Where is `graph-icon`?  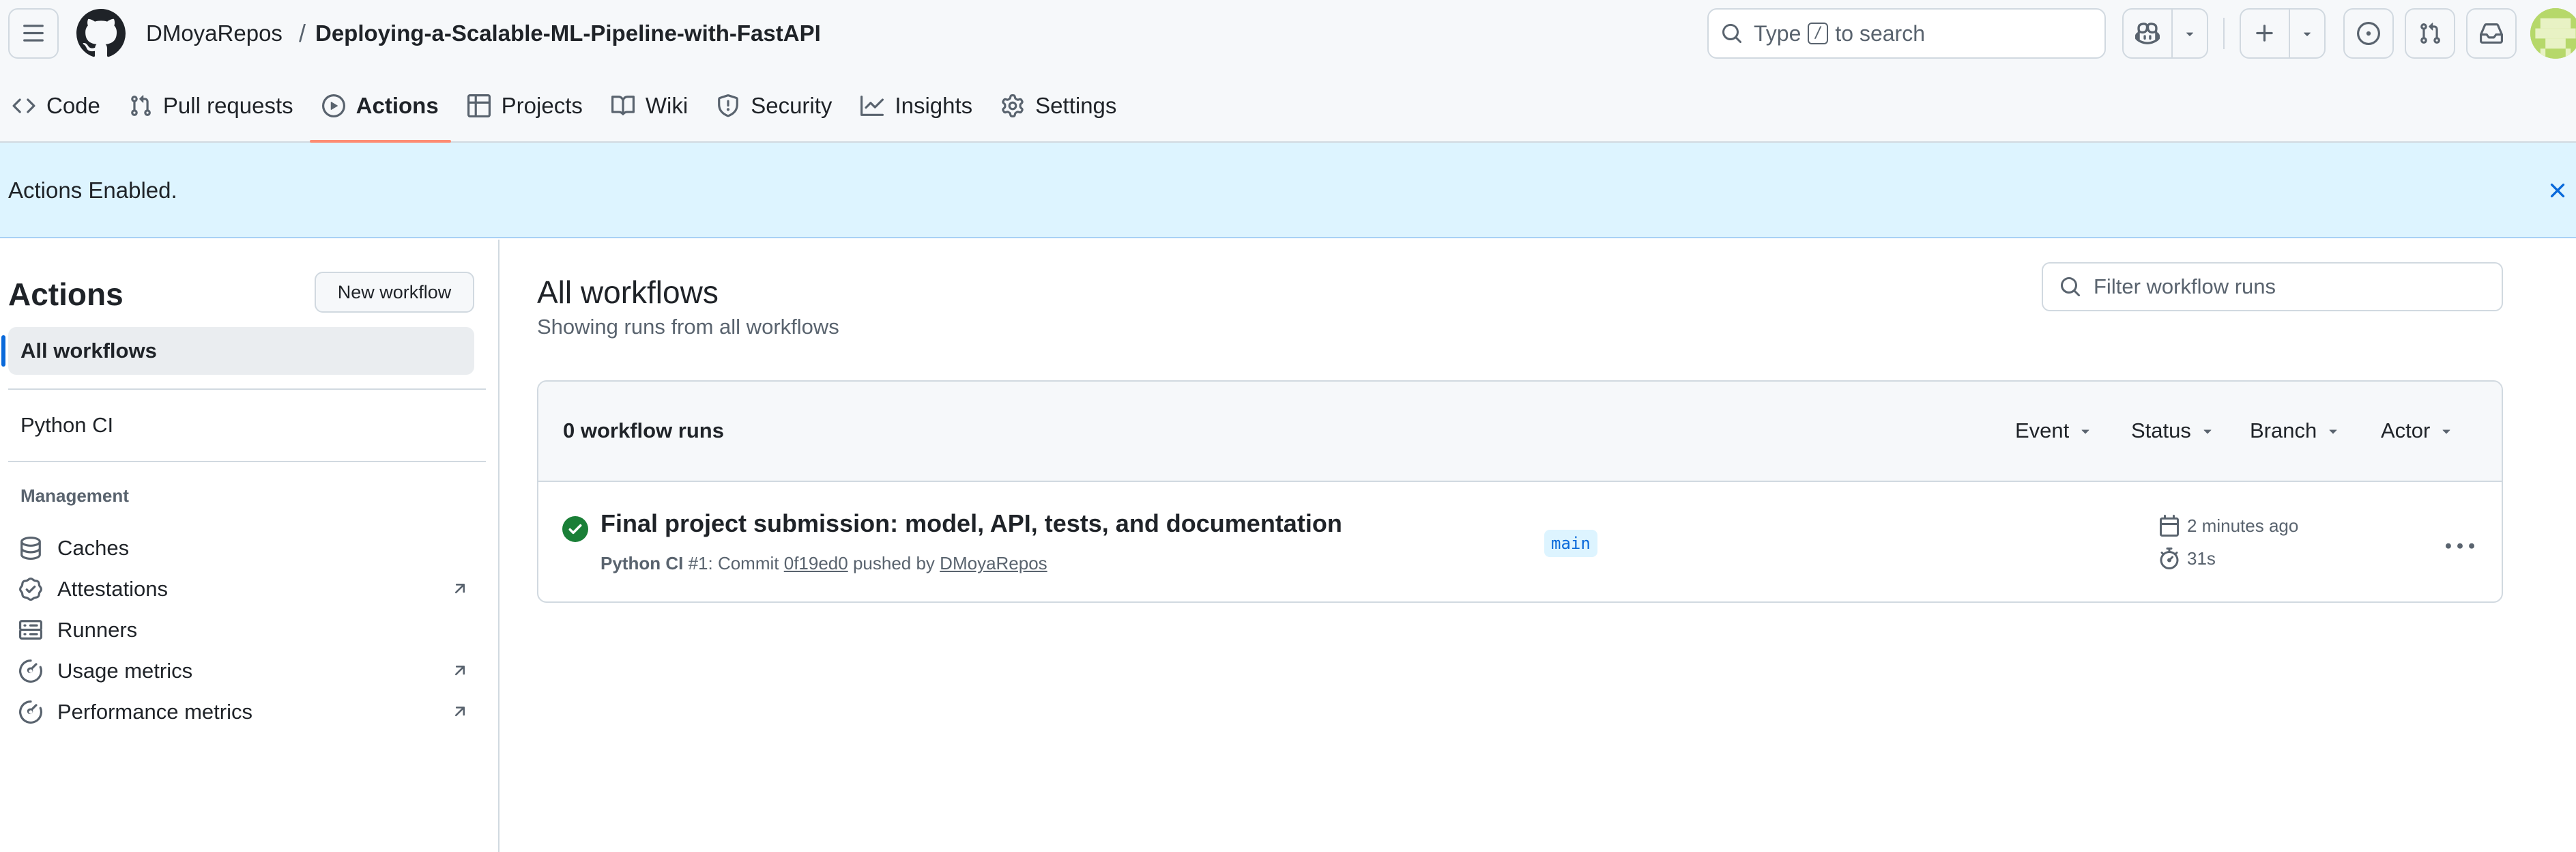 graph-icon is located at coordinates (872, 106).